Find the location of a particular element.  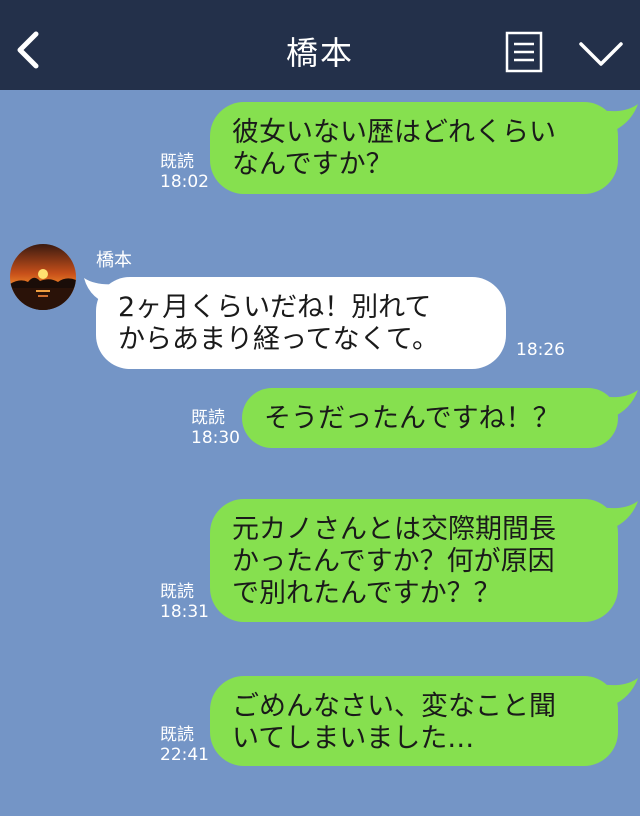

read-receipt: 既読 18:02 is located at coordinates (184, 172).